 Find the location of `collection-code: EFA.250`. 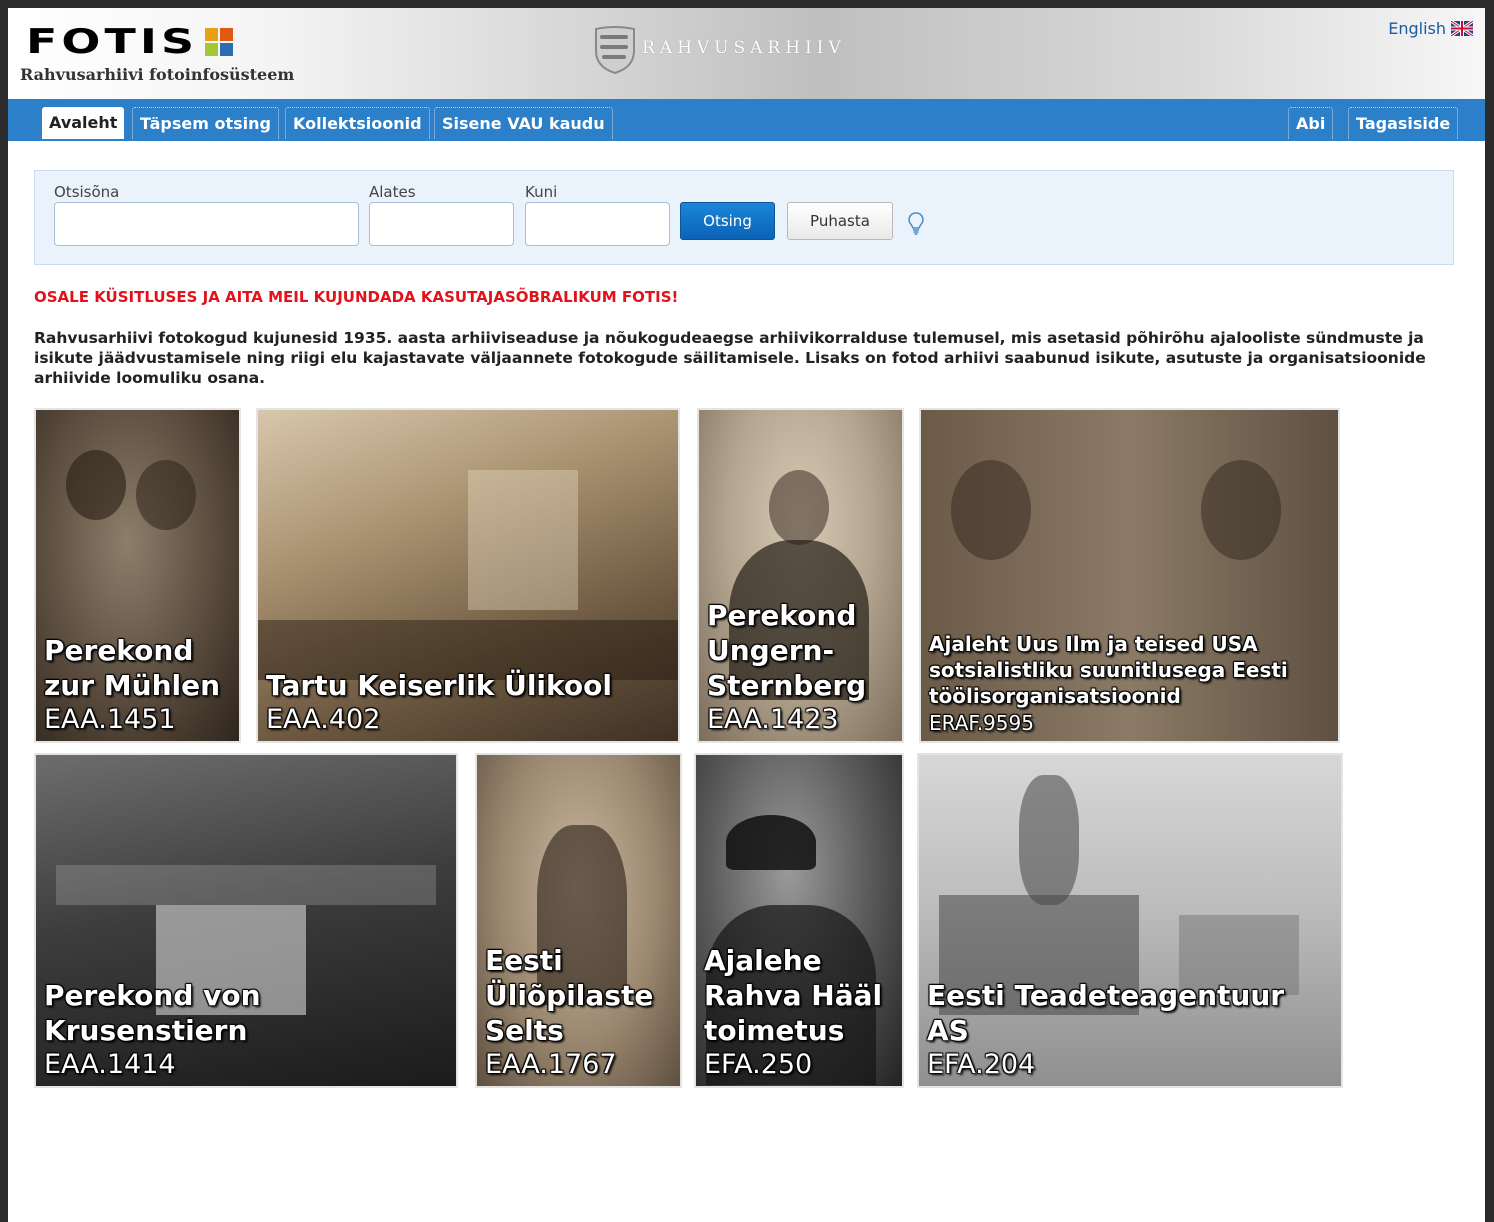

collection-code: EFA.250 is located at coordinates (758, 1064).